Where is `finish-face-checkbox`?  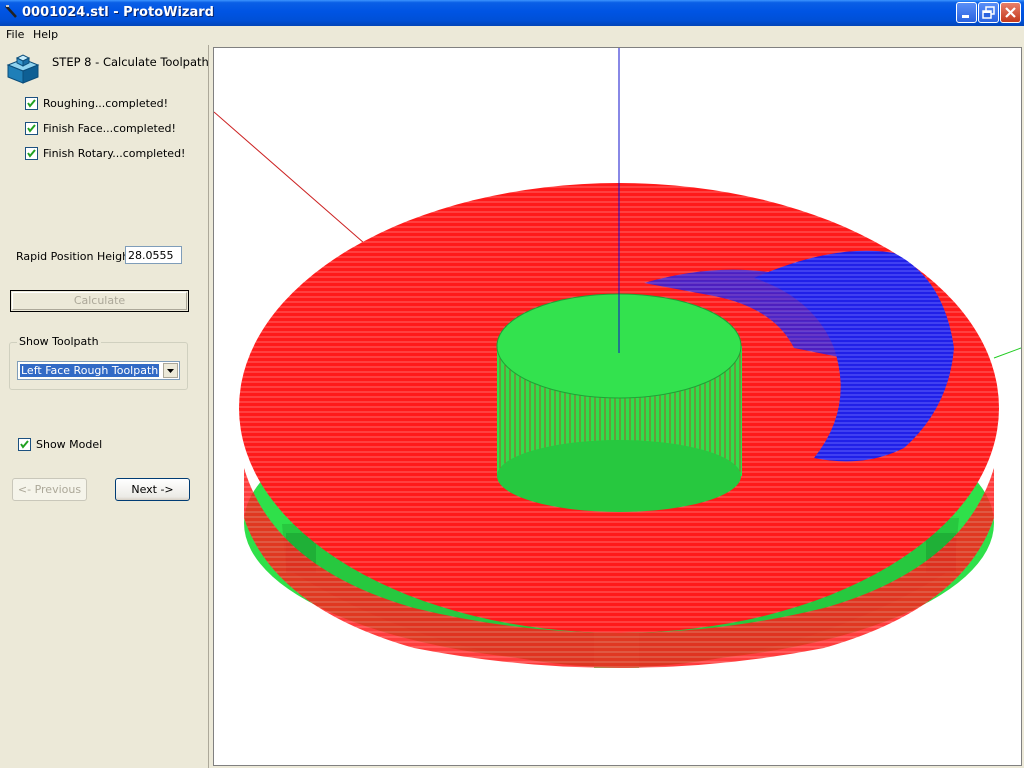
finish-face-checkbox is located at coordinates (31, 128).